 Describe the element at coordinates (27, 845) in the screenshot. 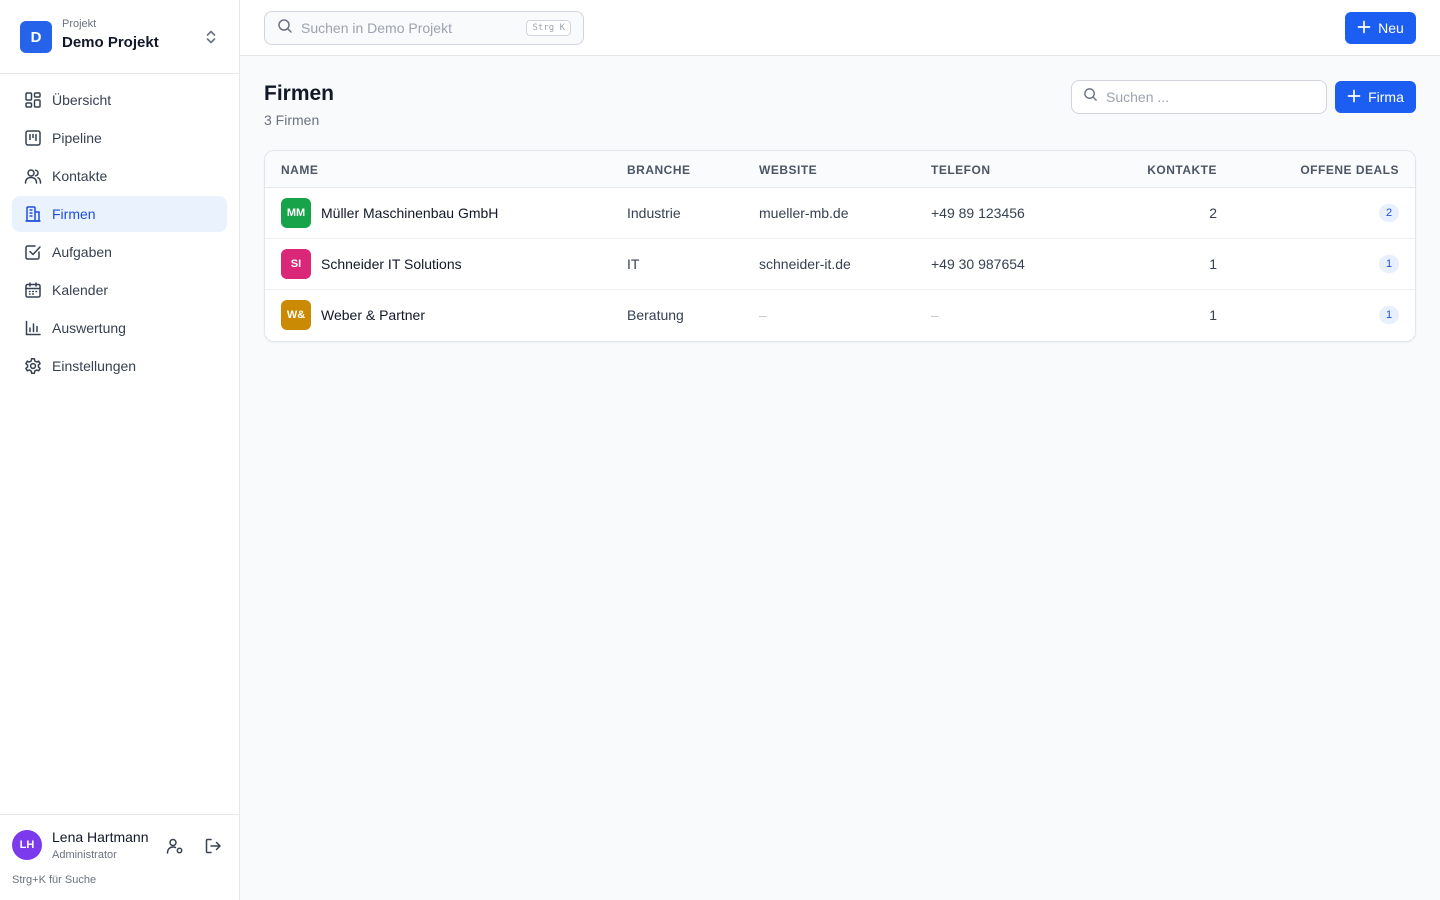

I see `avatar: LH` at that location.